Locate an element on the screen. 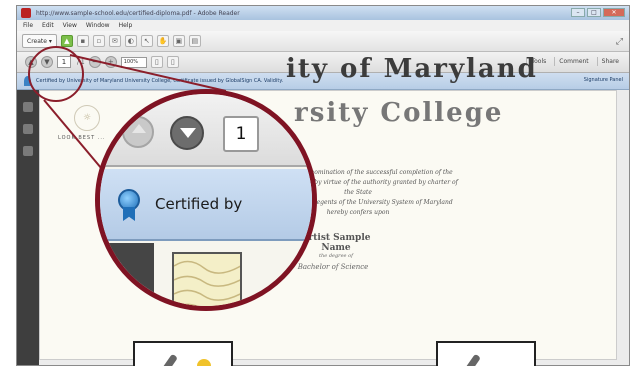 The height and width of the screenshot is (366, 635). magnified-certified-ribbon-icon is located at coordinates (129, 205).